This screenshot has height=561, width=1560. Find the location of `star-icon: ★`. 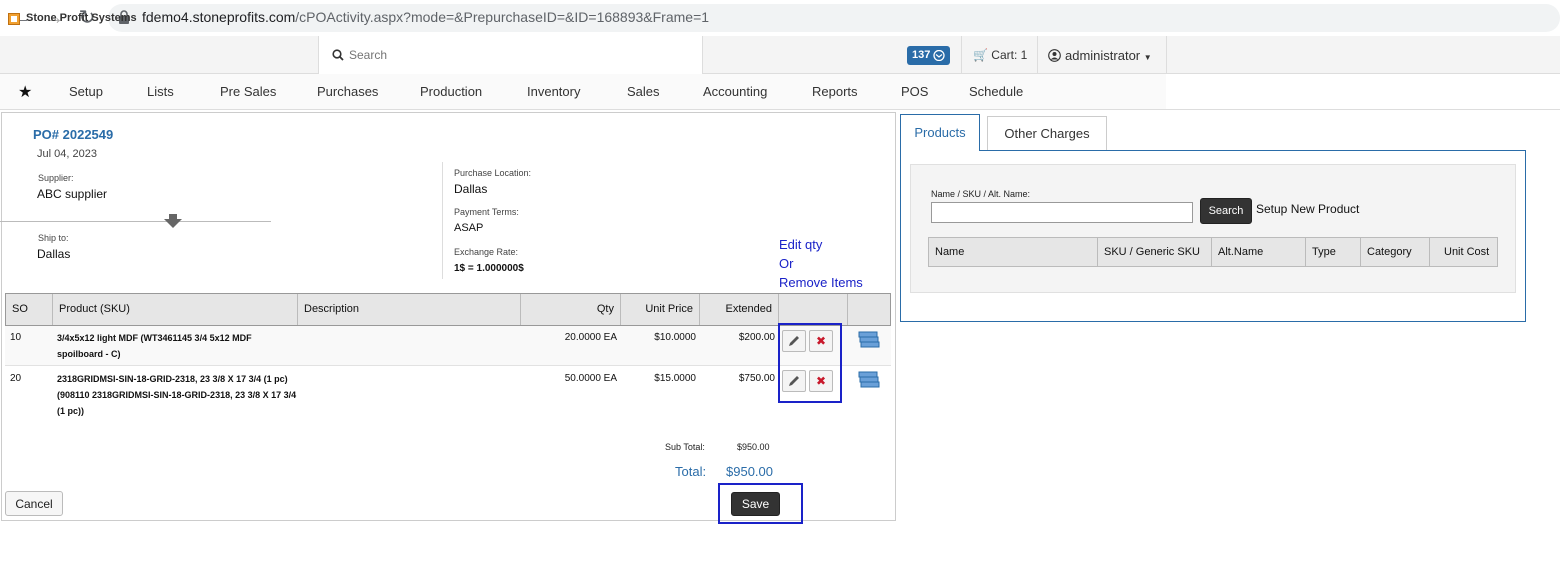

star-icon: ★ is located at coordinates (25, 92).